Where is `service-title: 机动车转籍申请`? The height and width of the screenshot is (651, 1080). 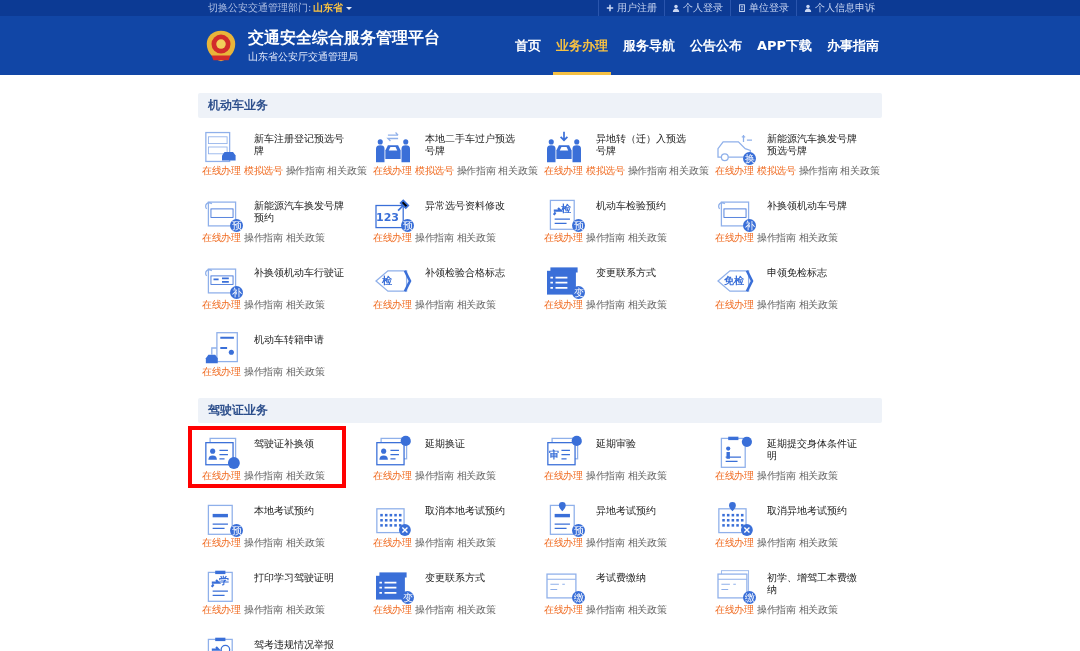 service-title: 机动车转籍申请 is located at coordinates (299, 340).